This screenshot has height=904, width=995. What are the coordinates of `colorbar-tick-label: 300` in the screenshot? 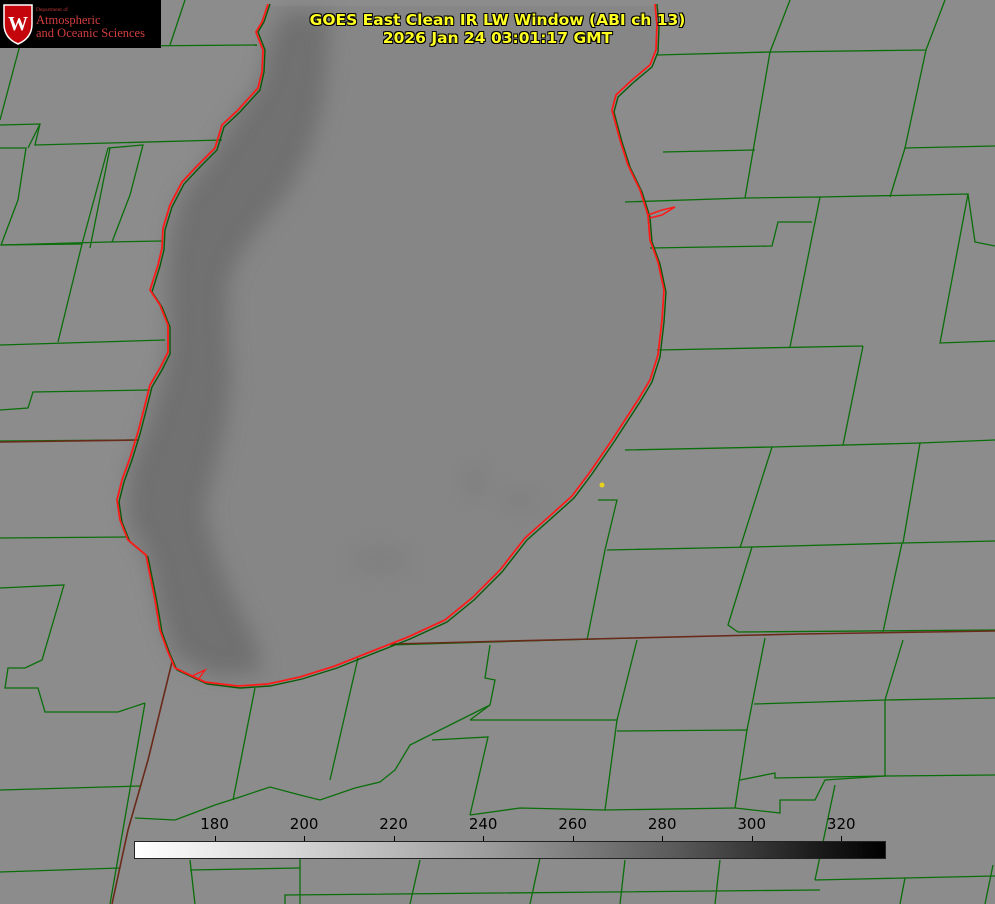 It's located at (752, 824).